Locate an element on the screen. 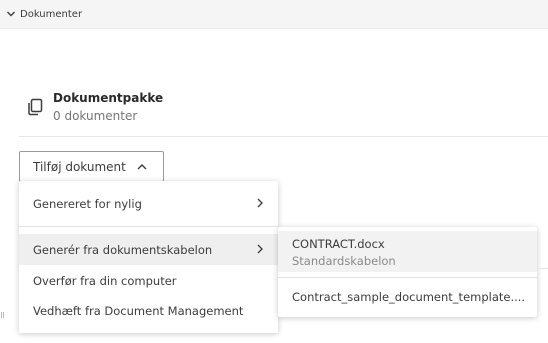 Image resolution: width=548 pixels, height=343 pixels. package-name: Dokumentpakke is located at coordinates (108, 98).